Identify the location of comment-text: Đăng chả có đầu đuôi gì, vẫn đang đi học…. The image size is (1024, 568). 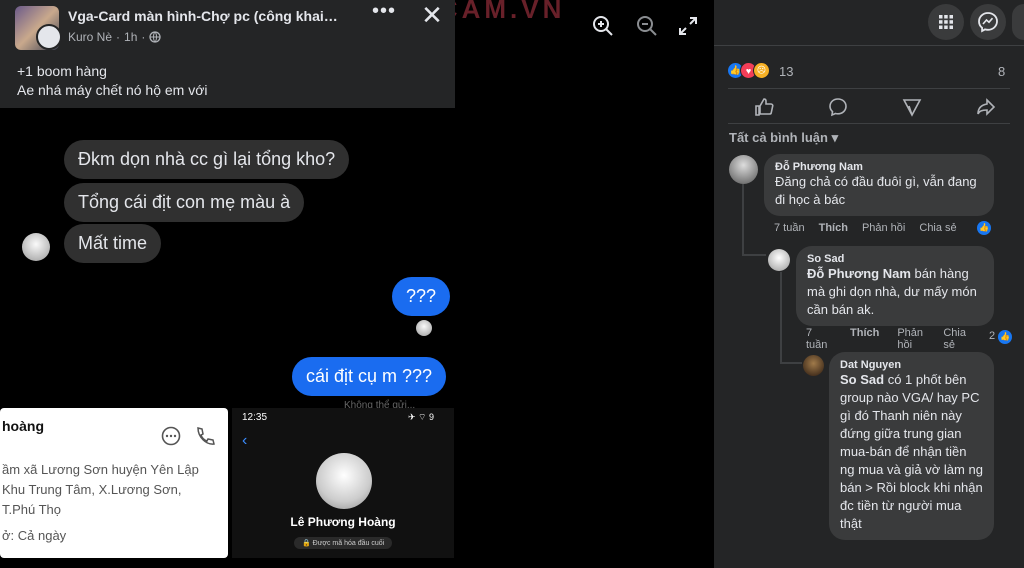
(876, 190).